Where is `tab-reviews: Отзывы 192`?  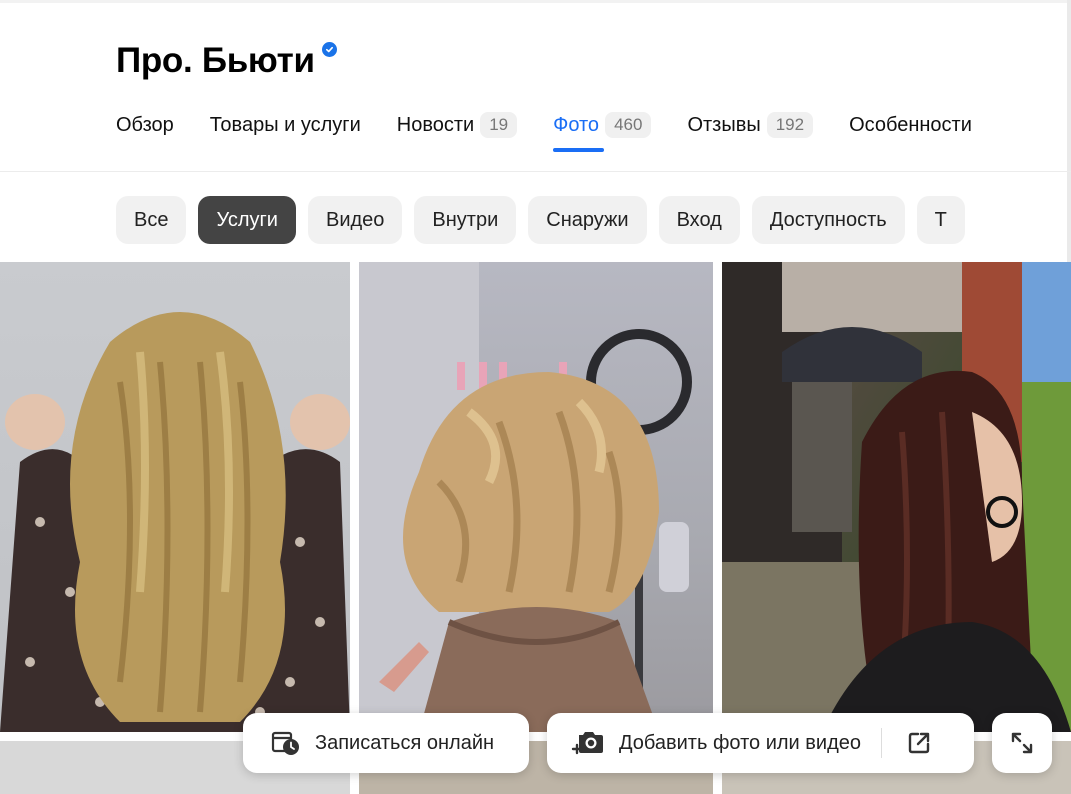
tab-reviews: Отзывы 192 is located at coordinates (750, 125).